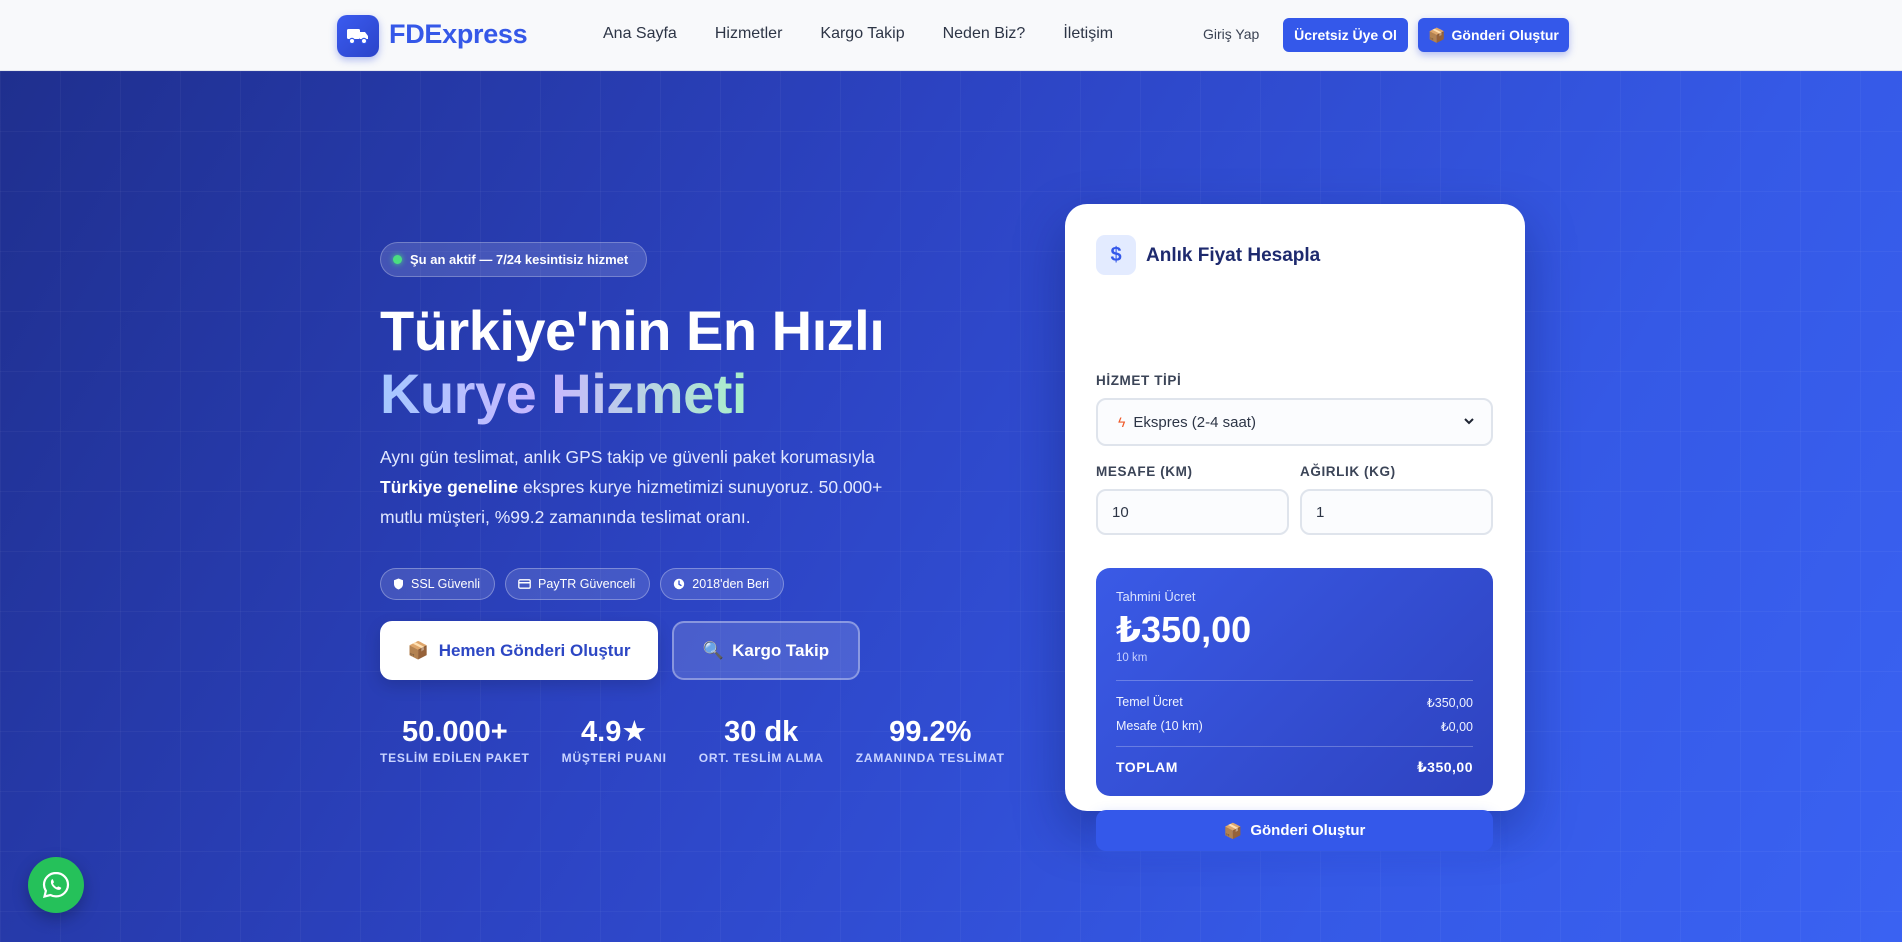 The image size is (1902, 942). What do you see at coordinates (1294, 422) in the screenshot?
I see `service-type-select: ϟ Ekspres (2-4 saat)` at bounding box center [1294, 422].